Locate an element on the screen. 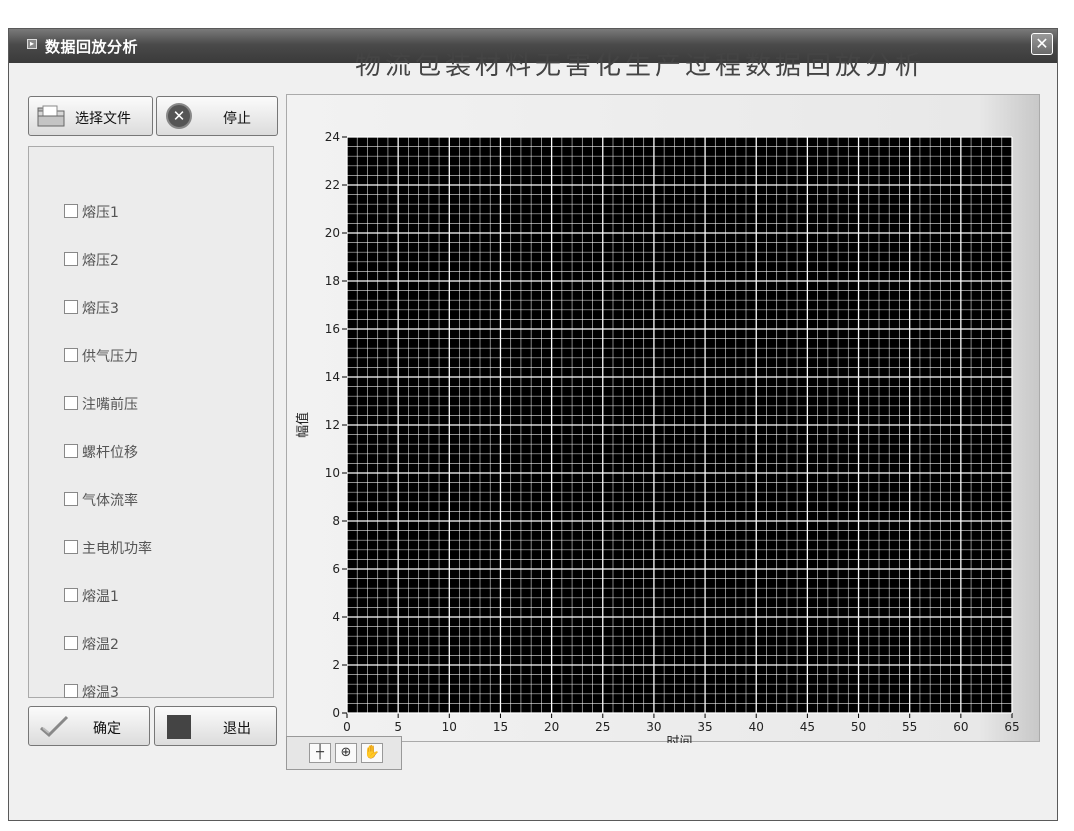 This screenshot has height=831, width=1074. folder-icon is located at coordinates (51, 116).